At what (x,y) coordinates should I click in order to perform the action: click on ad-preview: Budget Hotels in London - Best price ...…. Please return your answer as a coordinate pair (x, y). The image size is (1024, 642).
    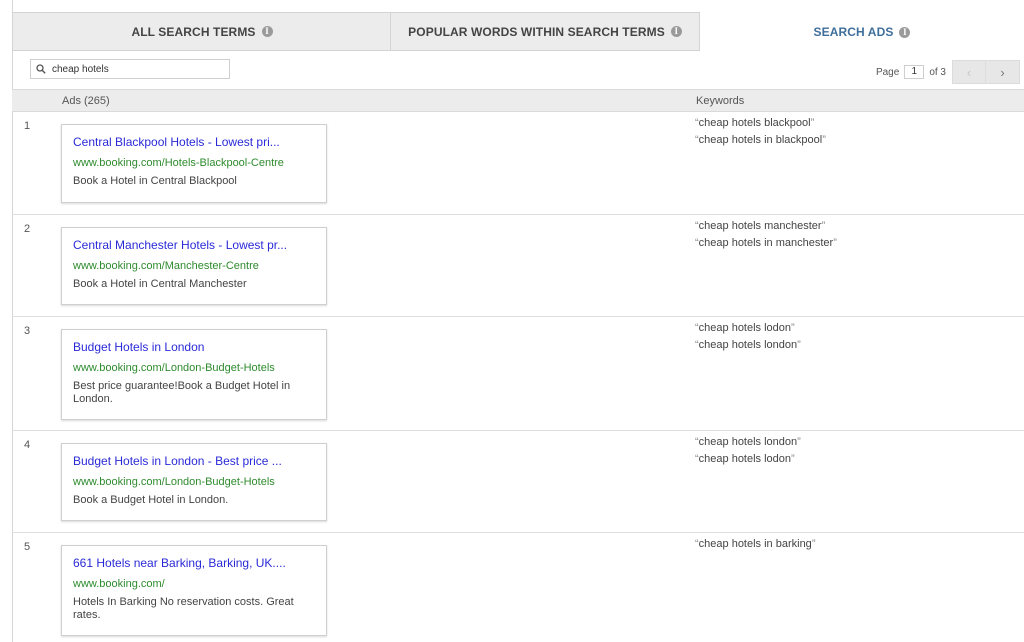
    Looking at the image, I should click on (194, 482).